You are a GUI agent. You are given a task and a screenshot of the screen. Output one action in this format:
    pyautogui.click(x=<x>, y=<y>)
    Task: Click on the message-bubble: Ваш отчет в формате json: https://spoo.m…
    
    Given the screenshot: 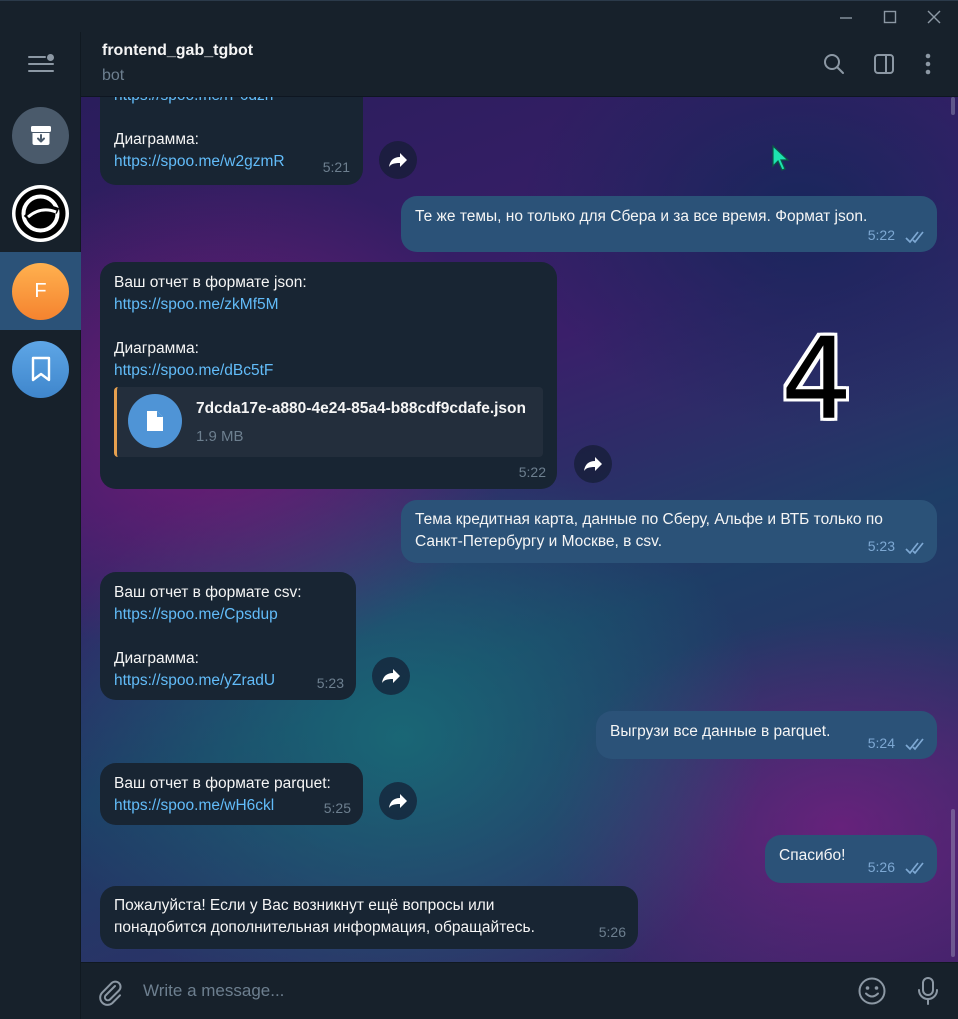 What is the action you would take?
    pyautogui.click(x=328, y=375)
    